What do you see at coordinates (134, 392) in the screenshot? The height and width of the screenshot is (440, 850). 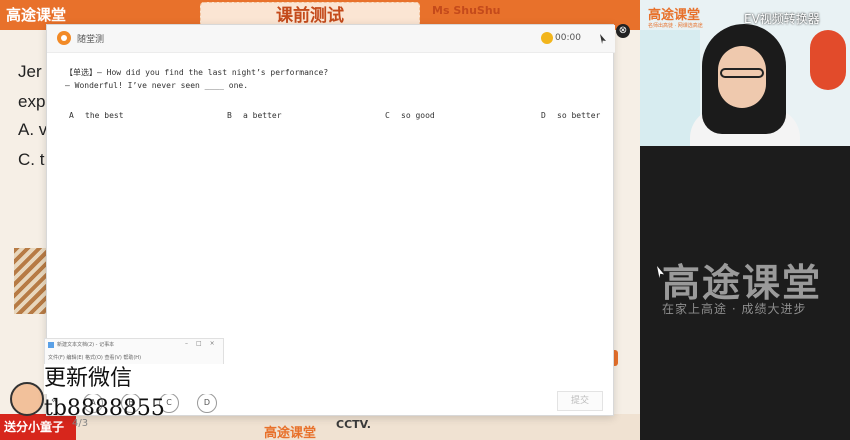 I see `notepad-content: 更新微信tb8888855` at bounding box center [134, 392].